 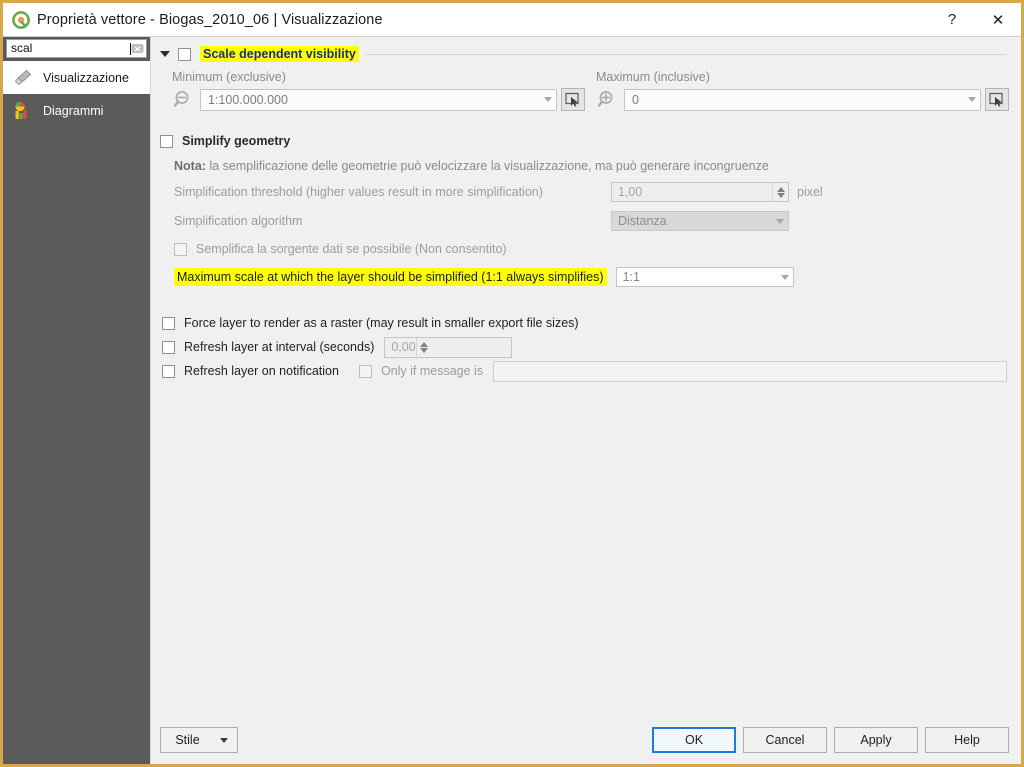 I want to click on sidebar-search-wrap: scal, so click(x=76, y=49).